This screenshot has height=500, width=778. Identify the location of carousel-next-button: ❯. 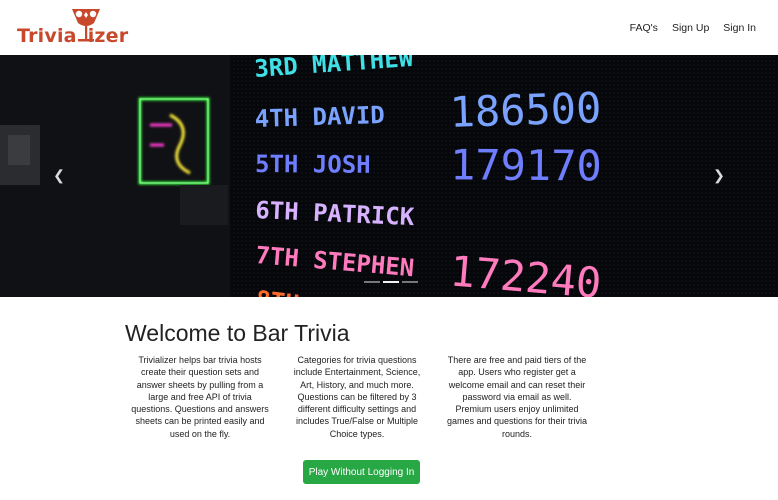
(719, 175).